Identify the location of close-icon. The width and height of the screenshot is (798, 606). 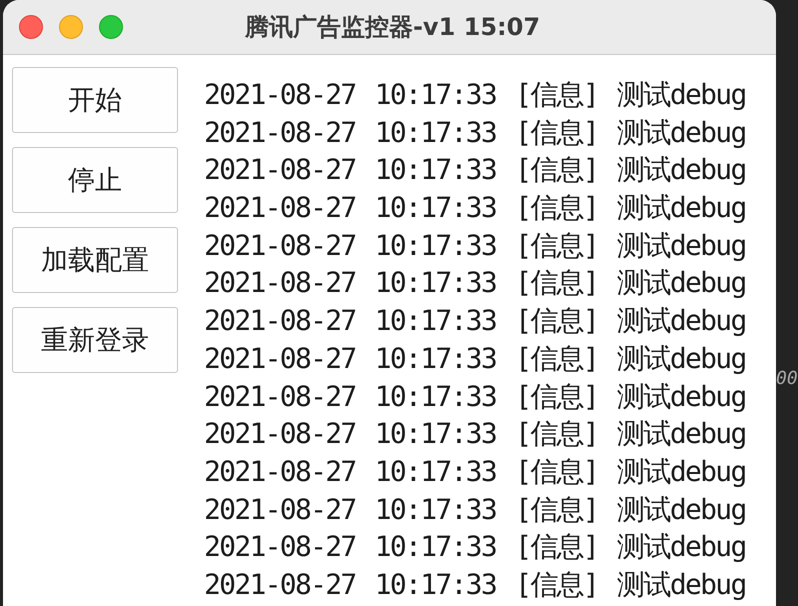
(31, 27).